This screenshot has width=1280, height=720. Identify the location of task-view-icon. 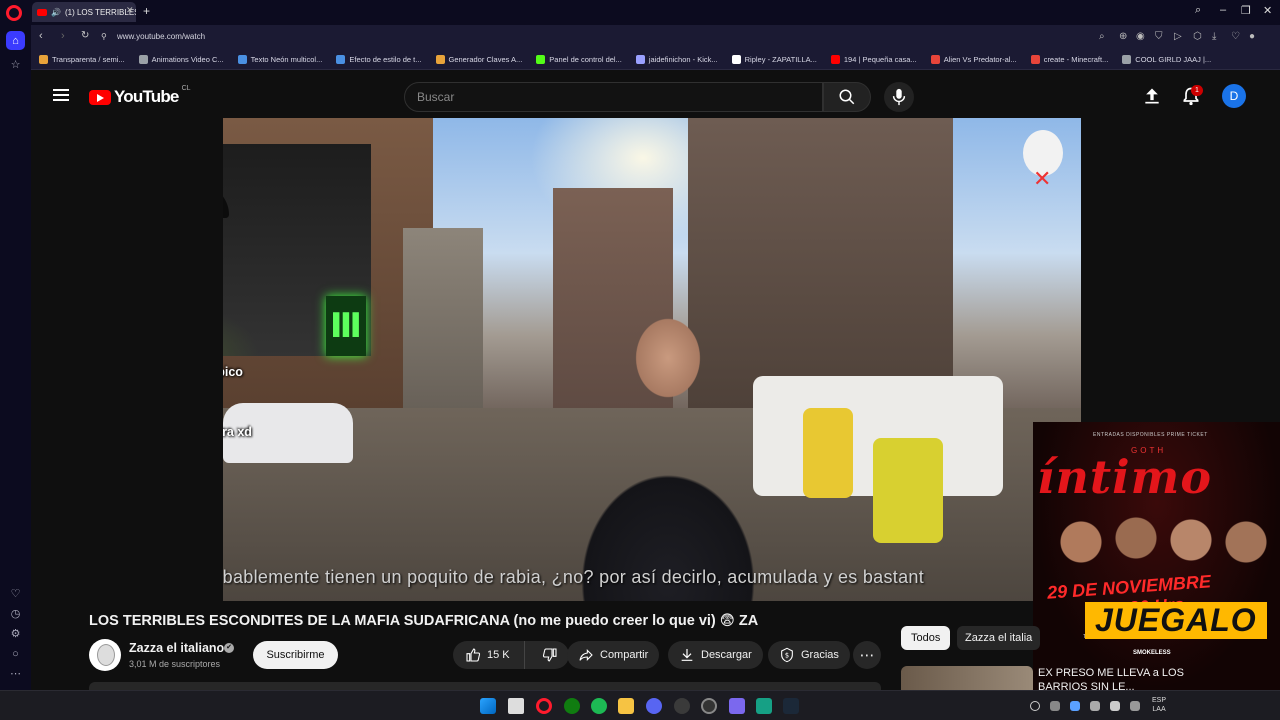
(516, 706).